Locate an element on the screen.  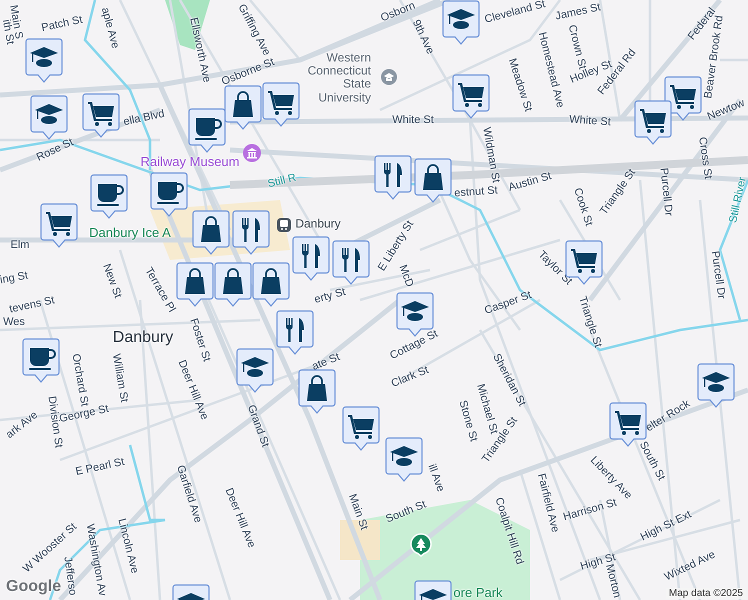
street-label: Harrison St is located at coordinates (590, 510).